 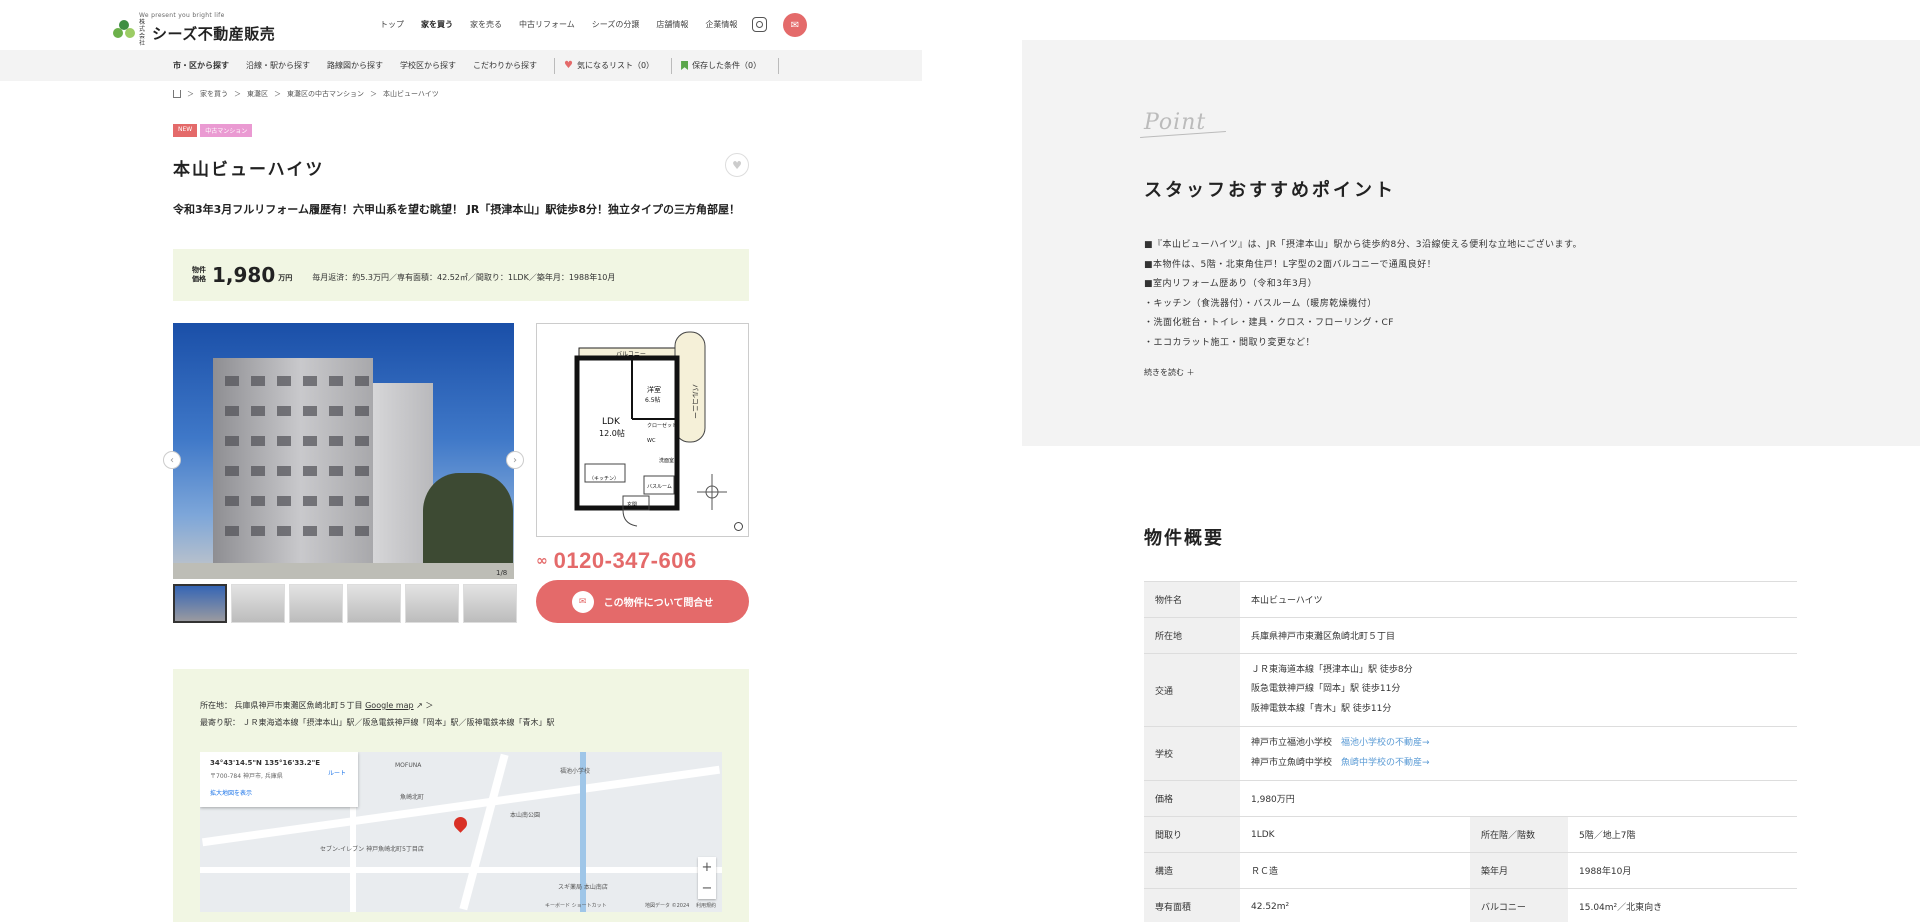 I want to click on favorite-heart-button: ♥, so click(x=737, y=165).